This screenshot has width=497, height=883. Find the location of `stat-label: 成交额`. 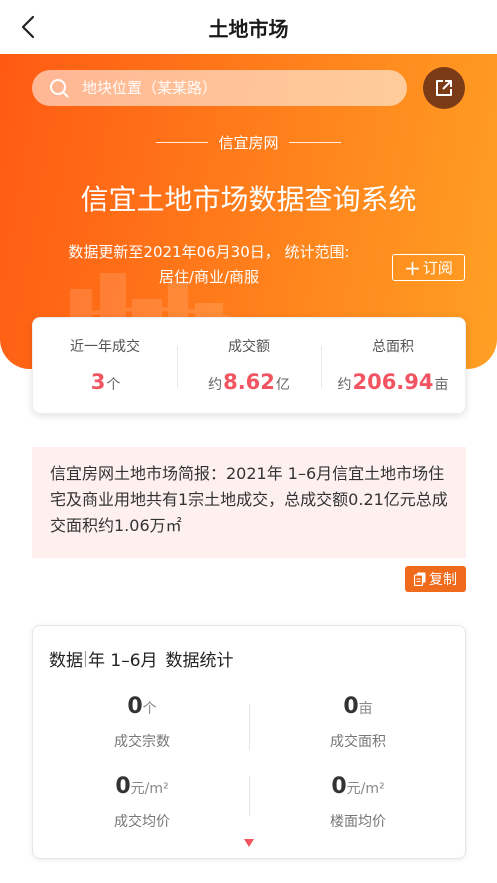

stat-label: 成交额 is located at coordinates (249, 347).